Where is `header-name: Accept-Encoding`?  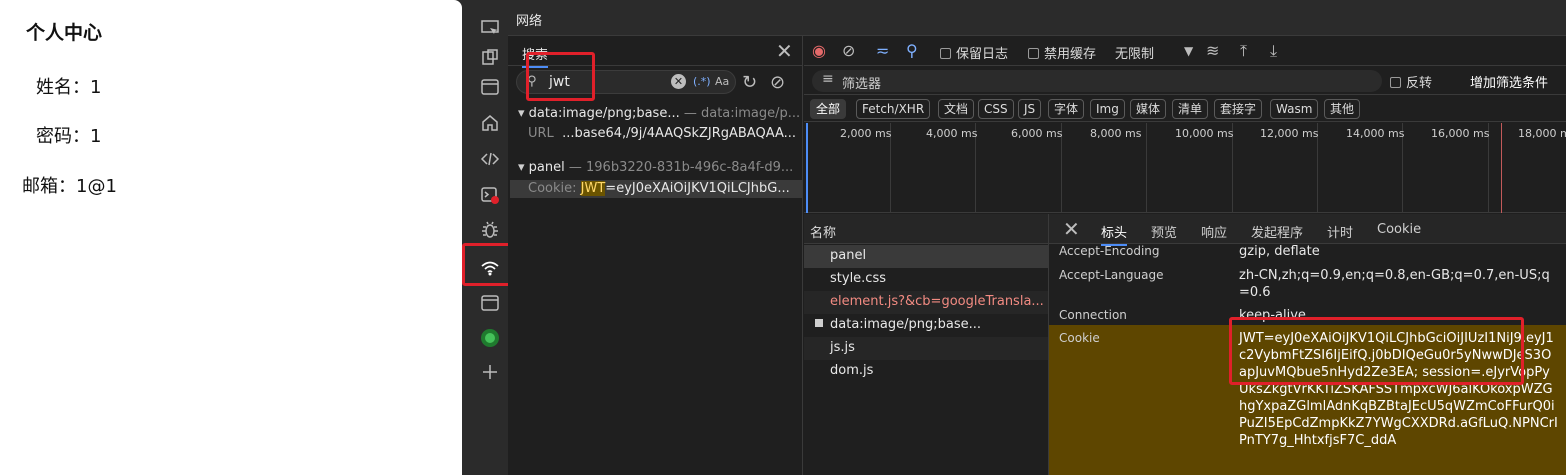 header-name: Accept-Encoding is located at coordinates (1109, 251).